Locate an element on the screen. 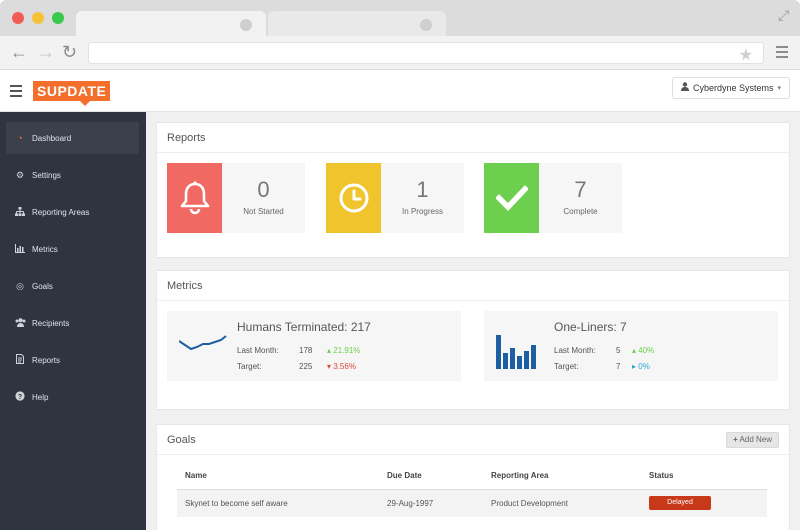 This screenshot has height=530, width=800. metric-delta-value: 3.56% is located at coordinates (344, 366).